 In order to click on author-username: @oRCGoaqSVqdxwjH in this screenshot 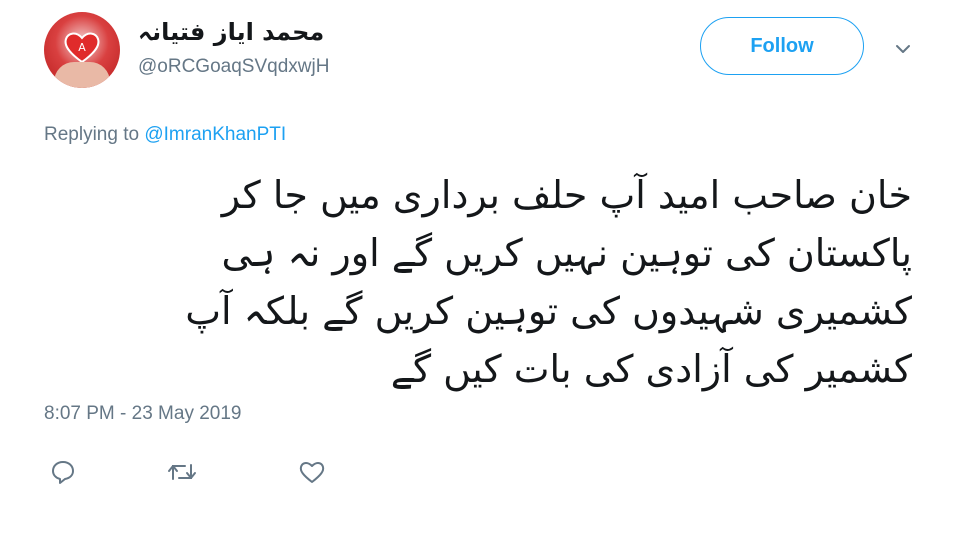, I will do `click(233, 67)`.